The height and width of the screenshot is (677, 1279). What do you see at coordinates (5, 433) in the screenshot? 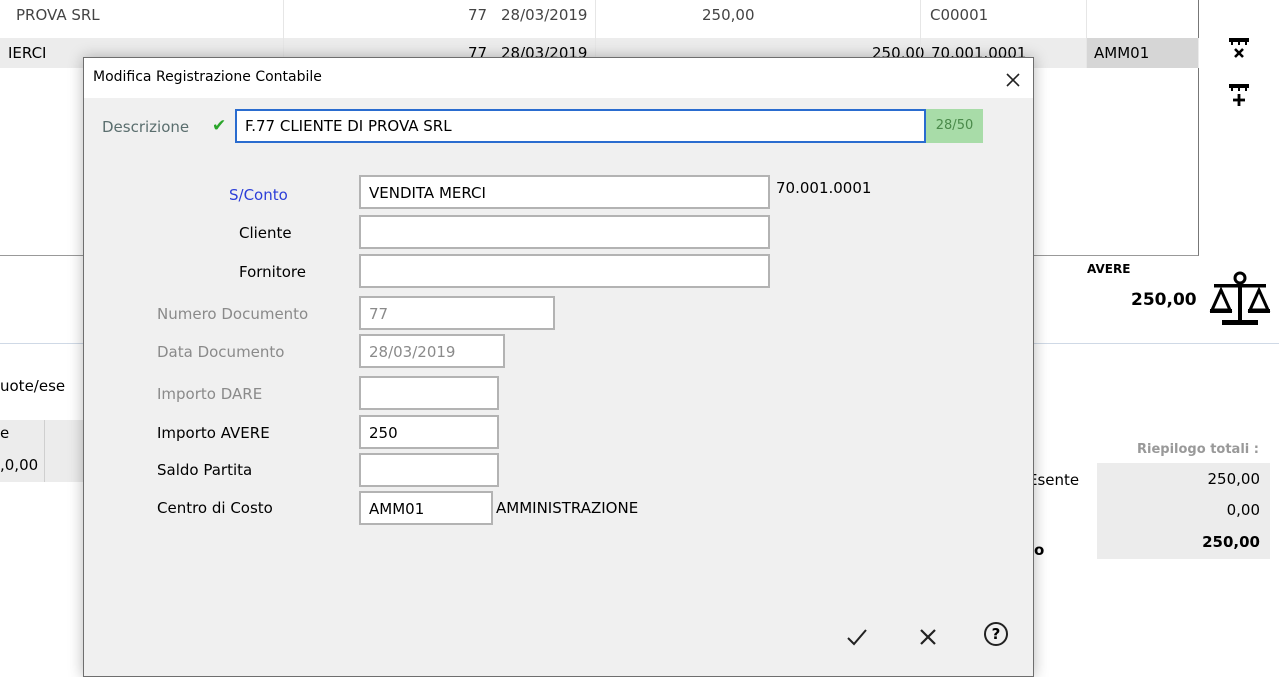
I see `vat-summary-header: e` at bounding box center [5, 433].